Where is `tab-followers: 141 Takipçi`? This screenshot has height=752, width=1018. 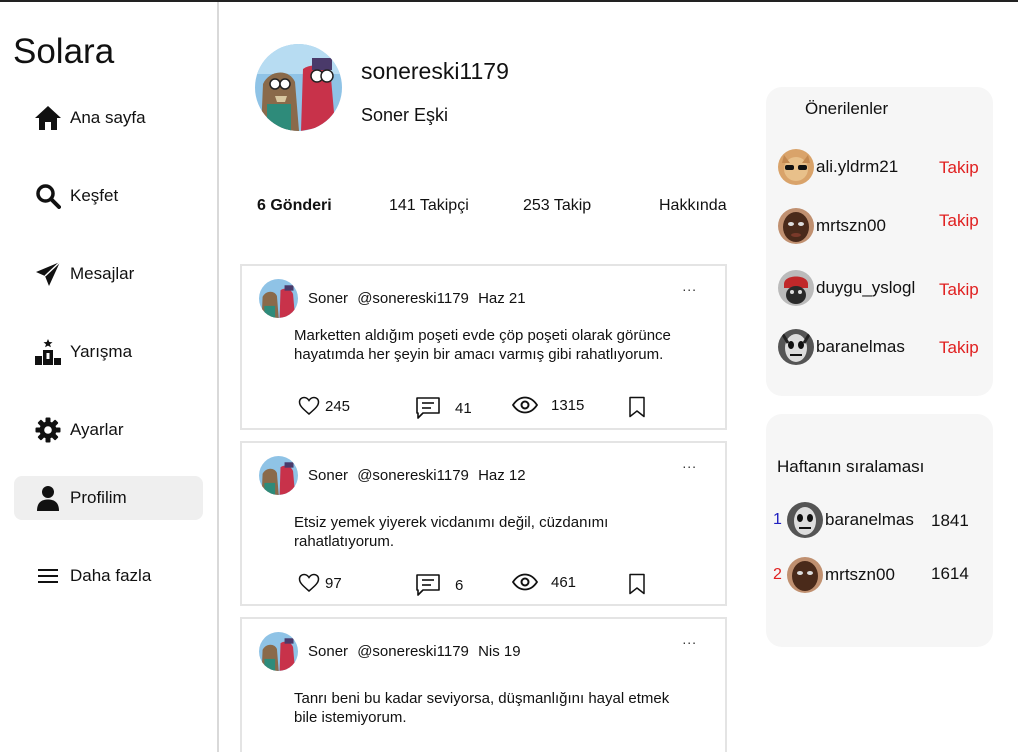
tab-followers: 141 Takipçi is located at coordinates (429, 206).